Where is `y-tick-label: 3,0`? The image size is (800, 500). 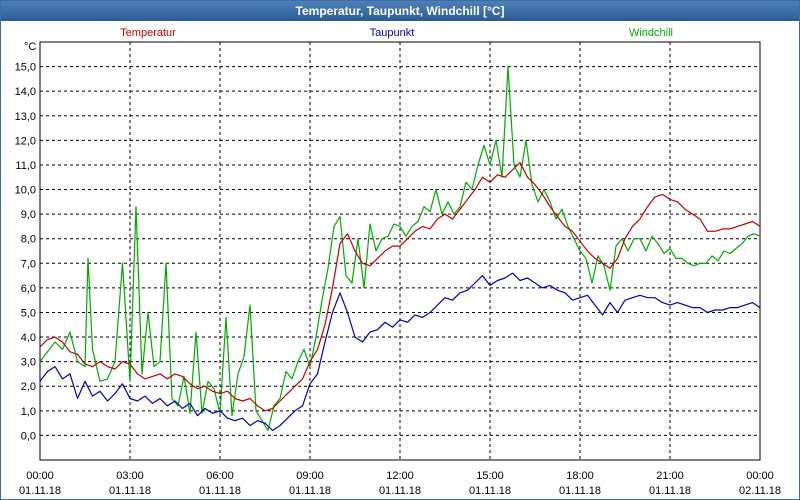 y-tick-label: 3,0 is located at coordinates (28, 363).